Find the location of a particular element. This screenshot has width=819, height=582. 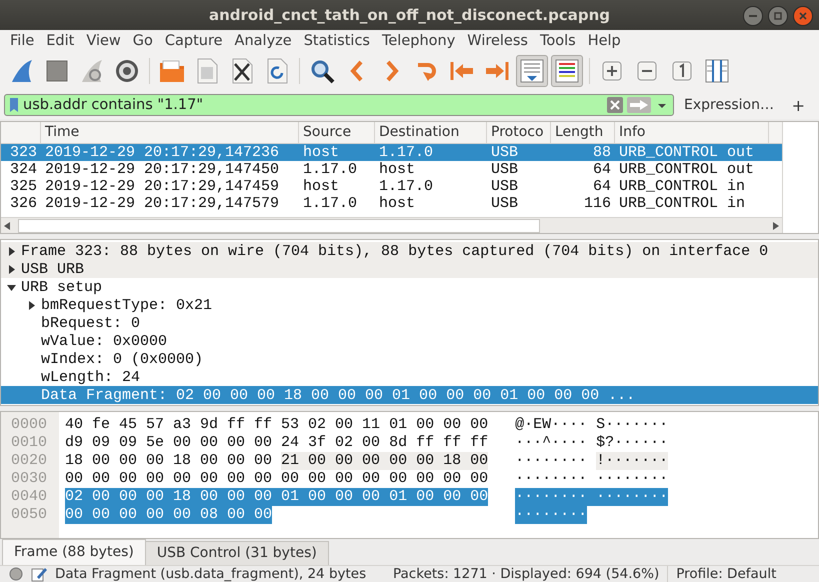

zoomin-icon is located at coordinates (612, 71).